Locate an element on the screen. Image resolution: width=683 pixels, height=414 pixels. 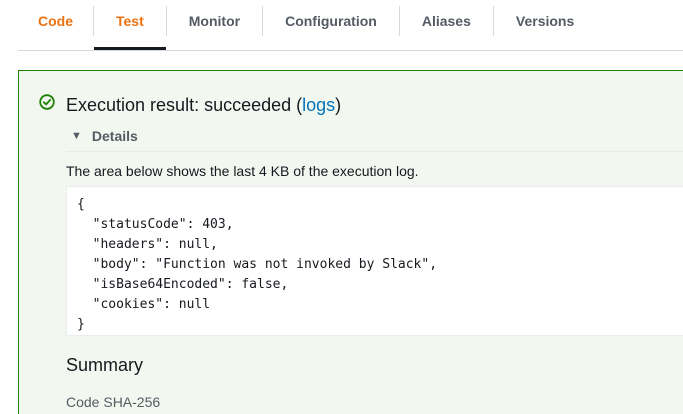
summary-heading: Summary is located at coordinates (105, 365).